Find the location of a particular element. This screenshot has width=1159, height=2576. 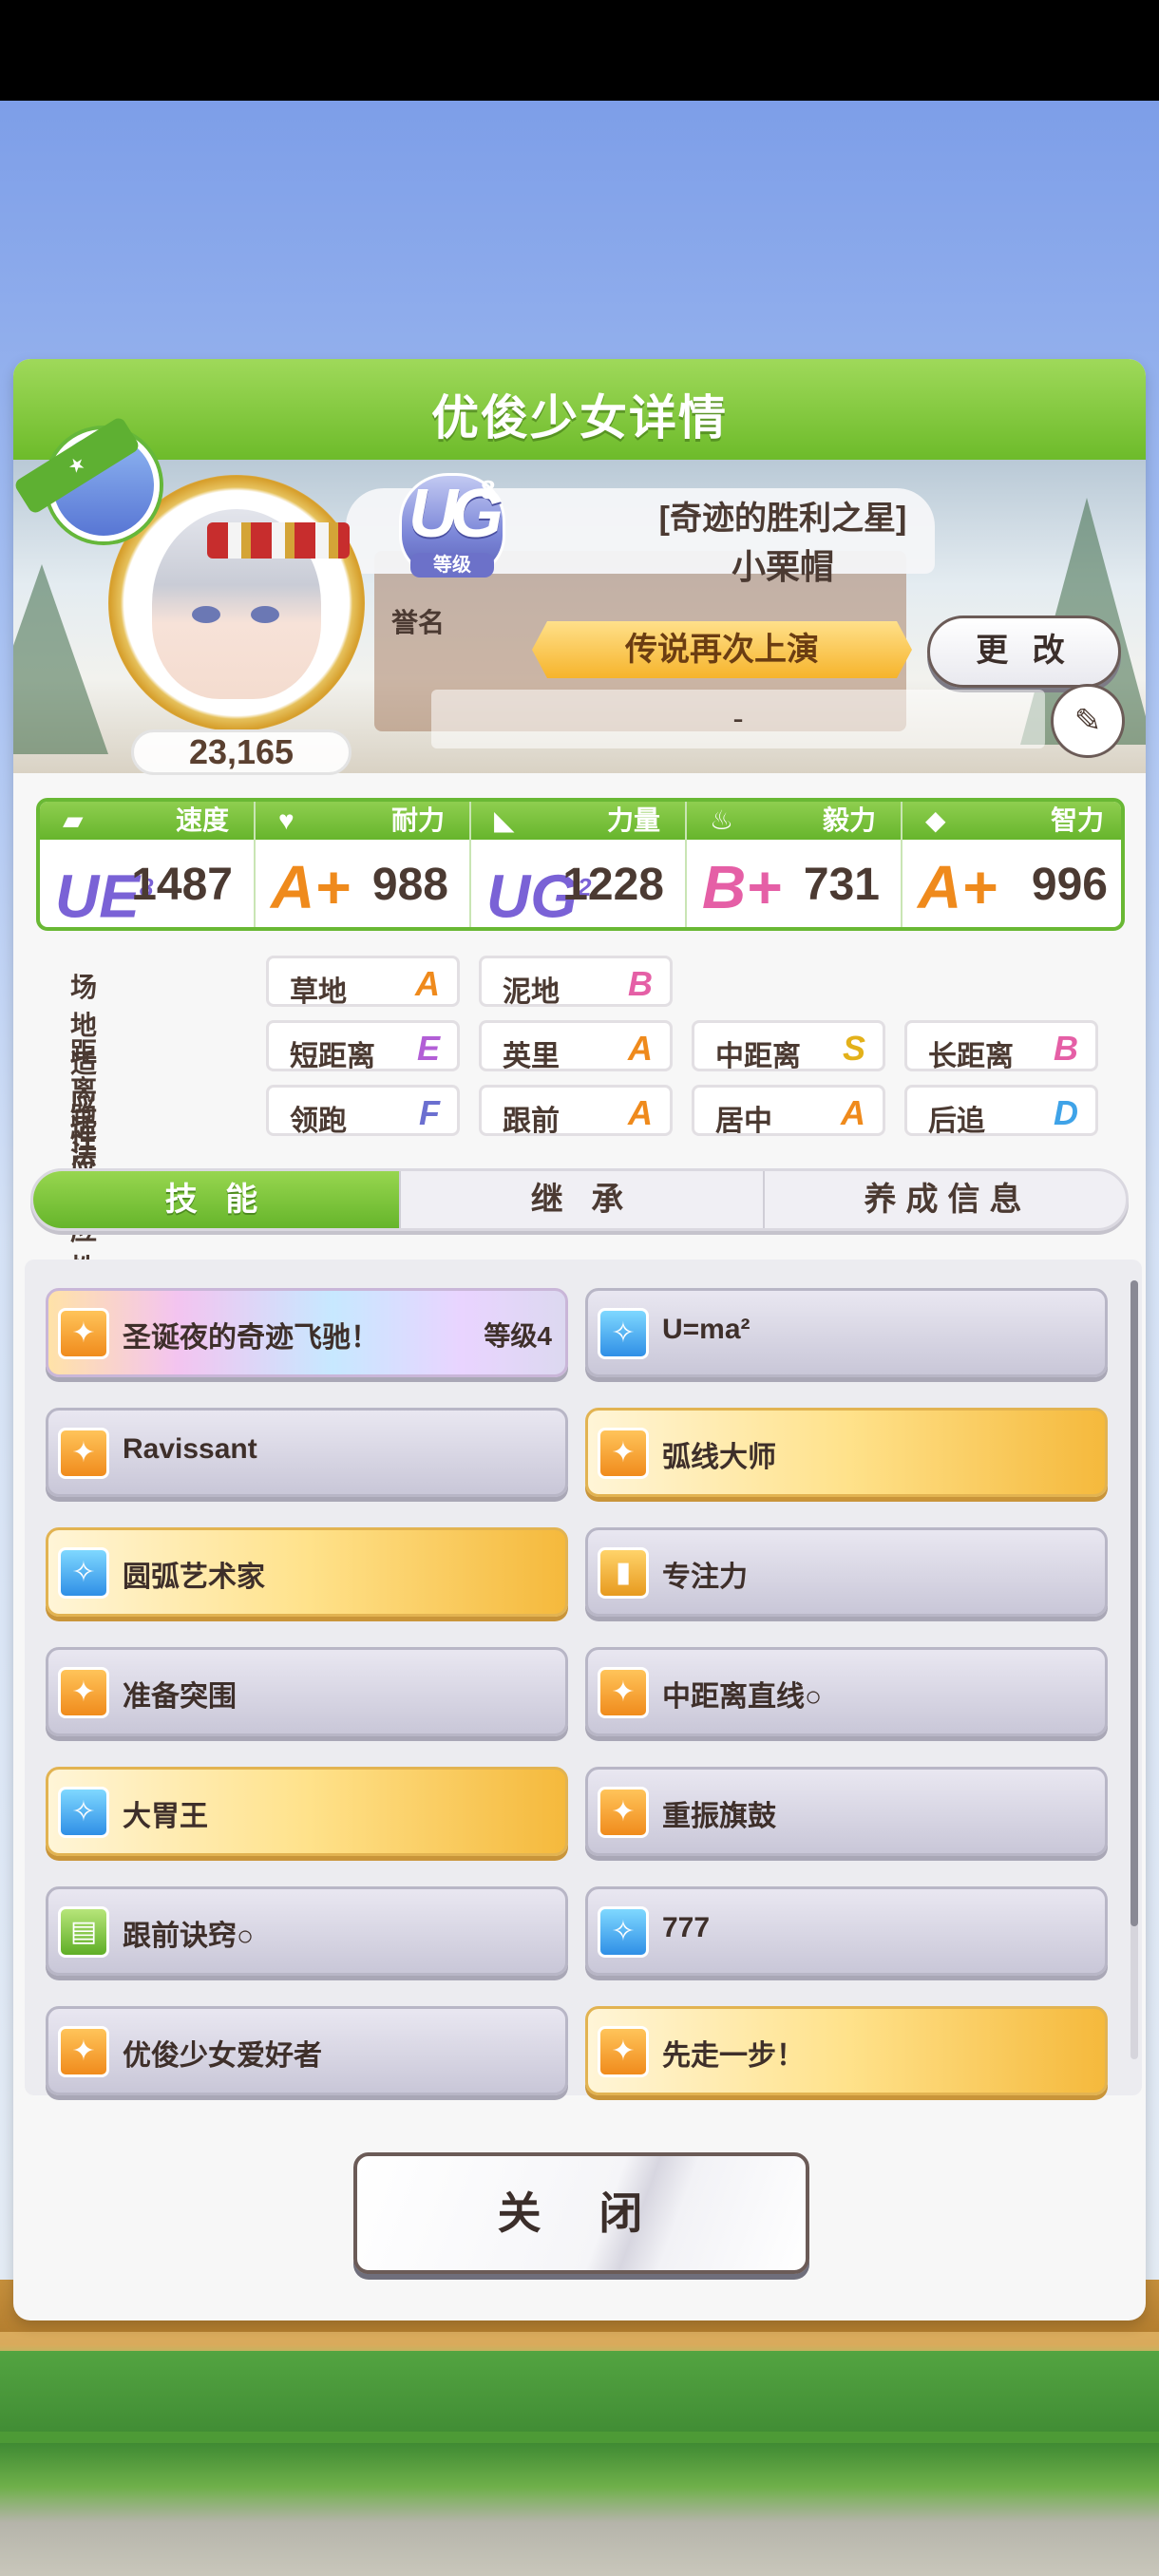

rank-badge: UG 8 等级 is located at coordinates (452, 528).